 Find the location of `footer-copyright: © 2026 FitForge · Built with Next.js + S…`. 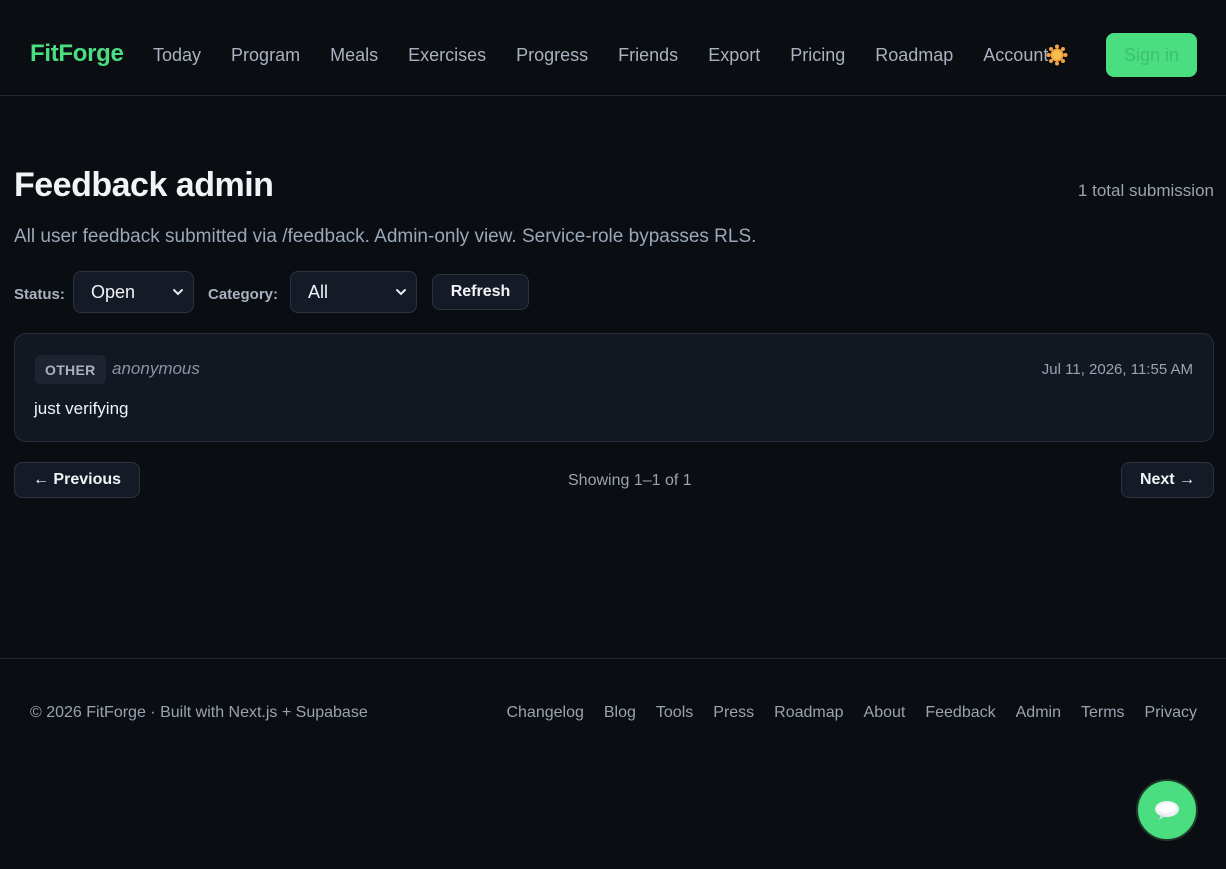

footer-copyright: © 2026 FitForge · Built with Next.js + S… is located at coordinates (199, 712).